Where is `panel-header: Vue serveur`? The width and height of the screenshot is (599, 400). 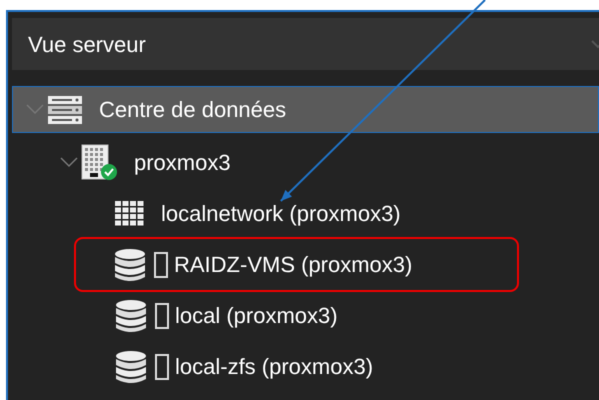
panel-header: Vue serveur is located at coordinates (305, 44).